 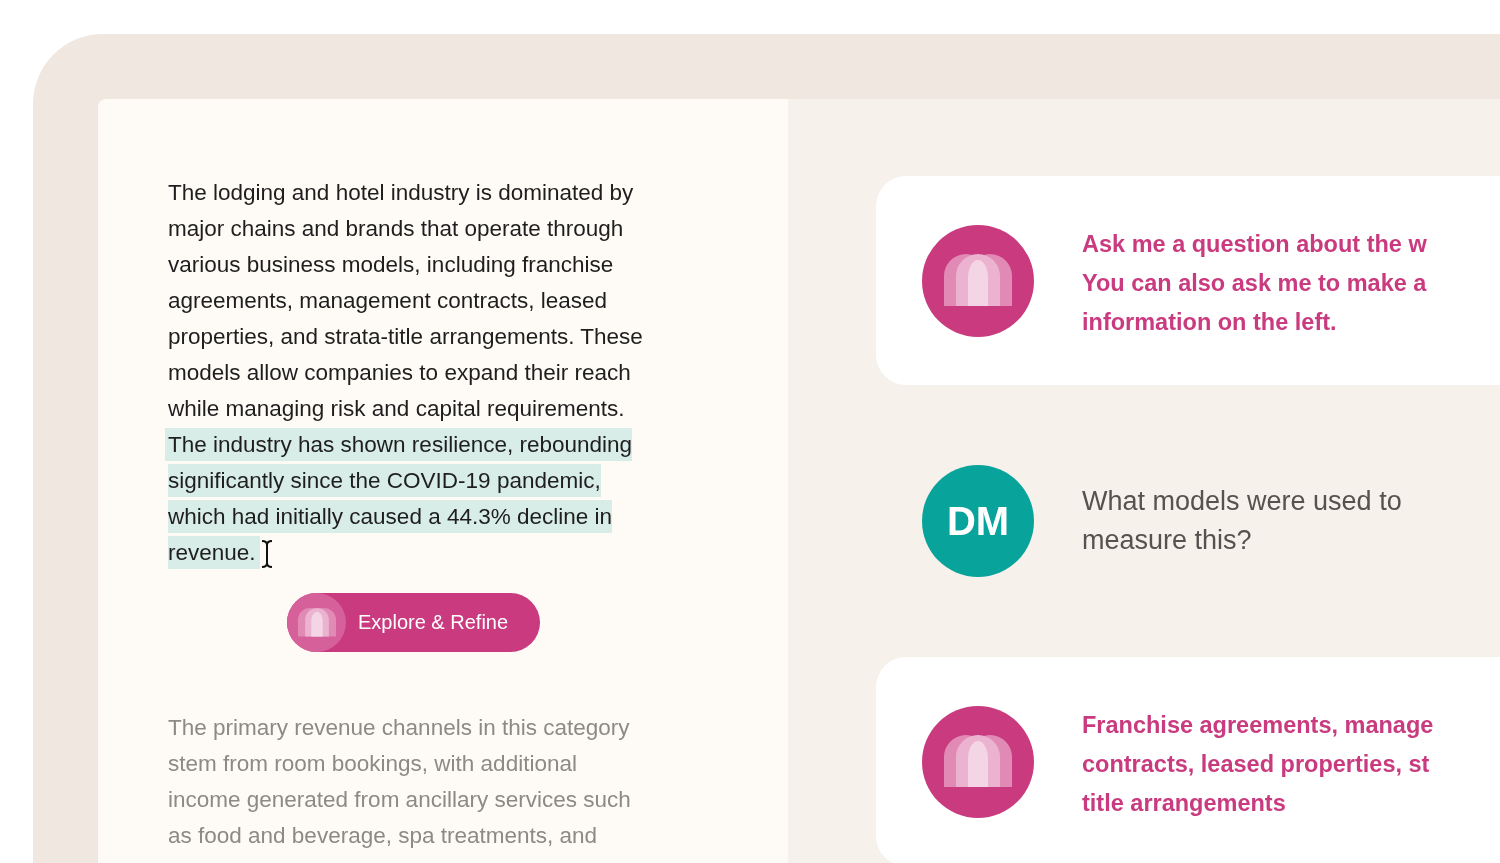 I want to click on assistant-message: Franchise agreements, manage contracts, leased properties, st title arrangements, so click(x=1258, y=764).